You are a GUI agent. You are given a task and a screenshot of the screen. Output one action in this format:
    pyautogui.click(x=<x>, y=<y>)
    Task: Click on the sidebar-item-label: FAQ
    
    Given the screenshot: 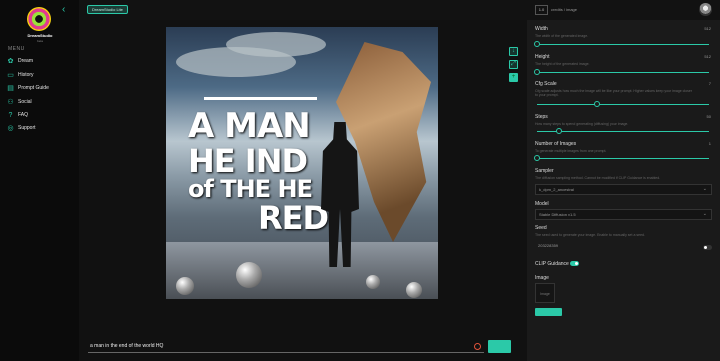 What is the action you would take?
    pyautogui.click(x=23, y=115)
    